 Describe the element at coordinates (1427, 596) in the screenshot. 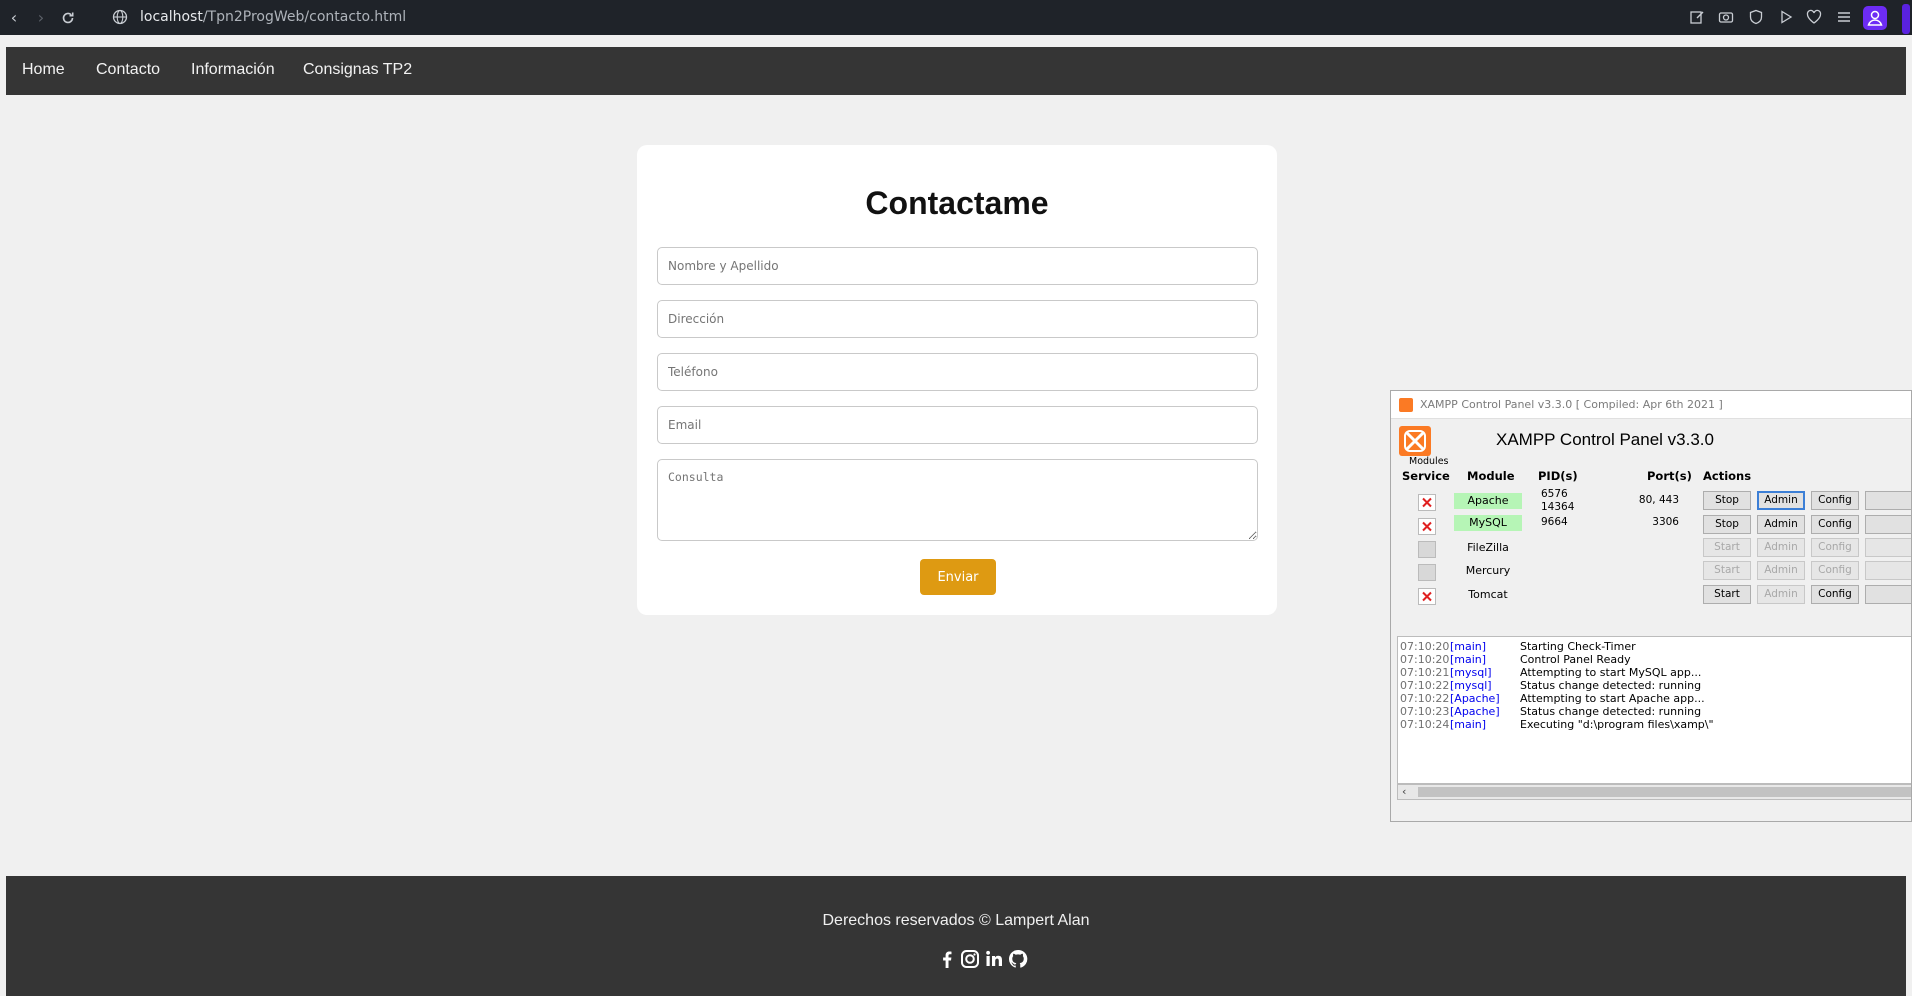

I see `service-toggle-tomcat` at that location.